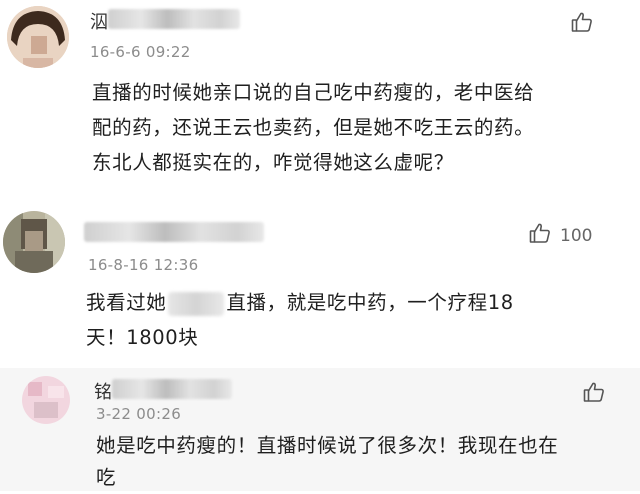 The height and width of the screenshot is (494, 640). Describe the element at coordinates (313, 127) in the screenshot. I see `comment-line: 配的药，还说王云也卖药，但是她不吃王云的药。` at that location.